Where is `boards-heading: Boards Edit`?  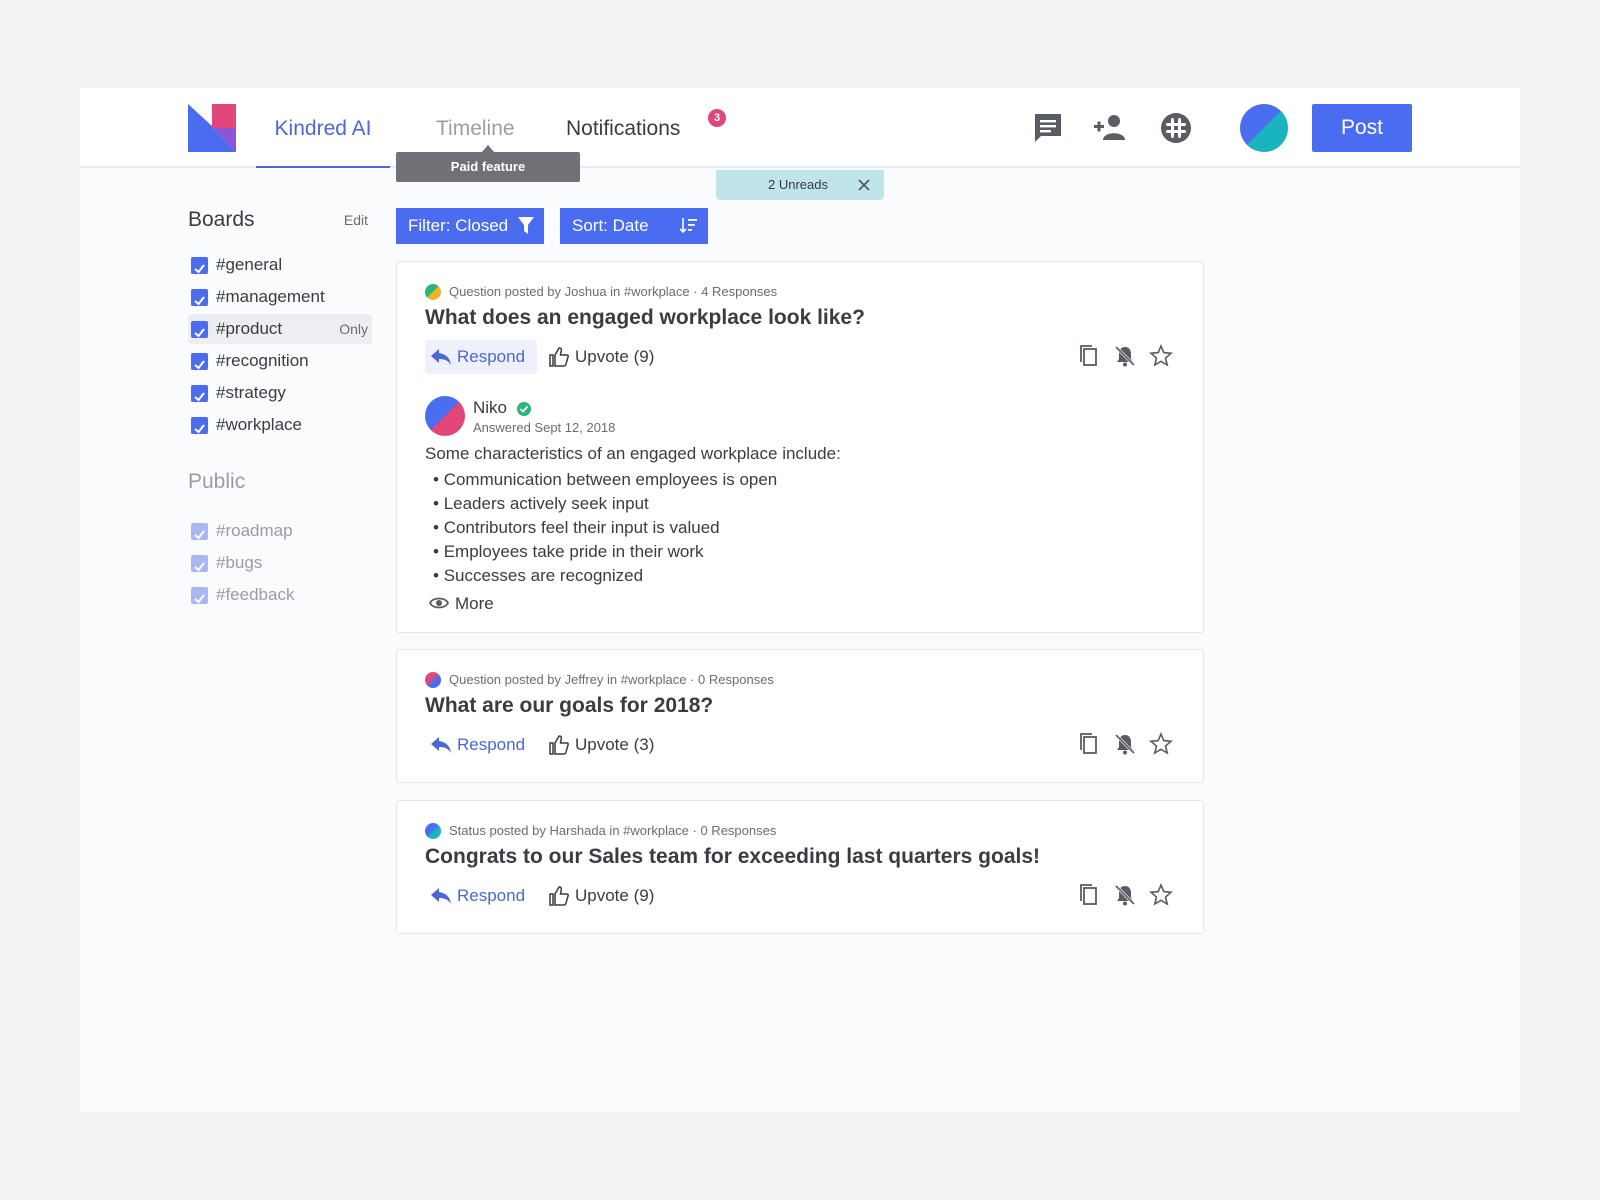 boards-heading: Boards Edit is located at coordinates (280, 223).